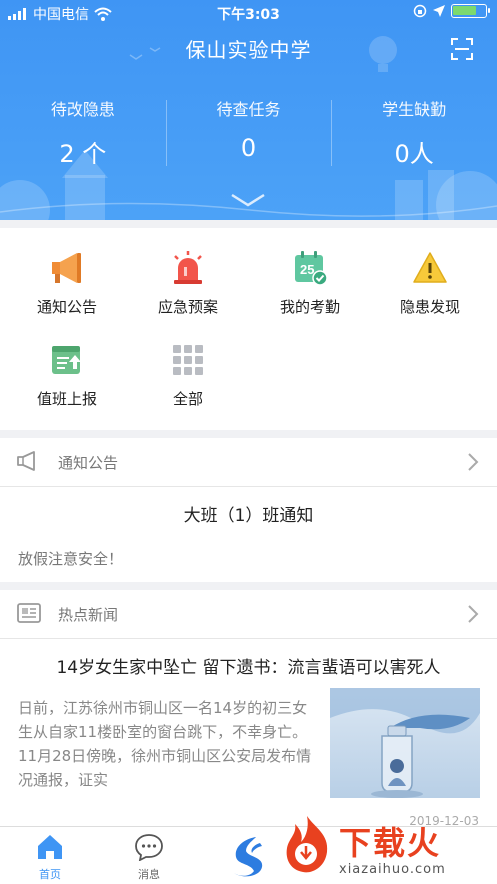  I want to click on stats-row: 待改隐患 2 个 待查任务 0 学生缺勤 0人, so click(248, 132).